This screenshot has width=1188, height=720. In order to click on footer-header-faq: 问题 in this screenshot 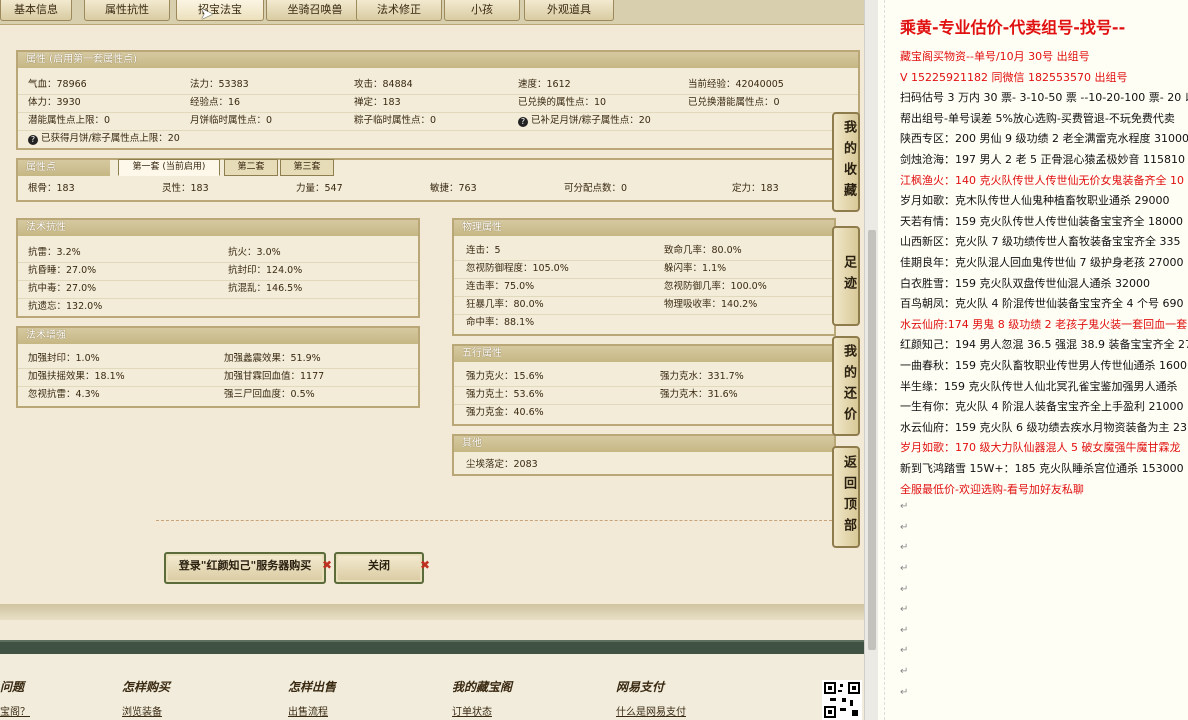, I will do `click(12, 687)`.